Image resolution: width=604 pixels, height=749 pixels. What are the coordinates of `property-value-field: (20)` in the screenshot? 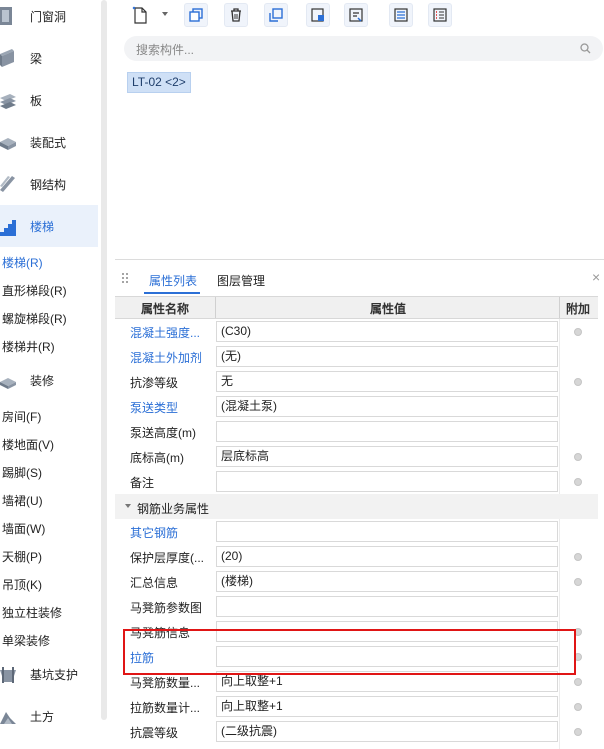 It's located at (387, 556).